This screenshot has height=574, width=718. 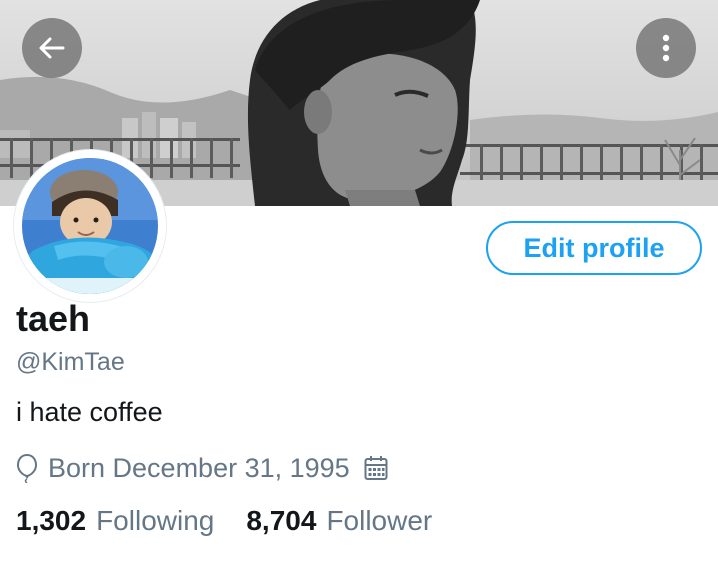 What do you see at coordinates (70, 362) in the screenshot?
I see `username-handle: @KimTae` at bounding box center [70, 362].